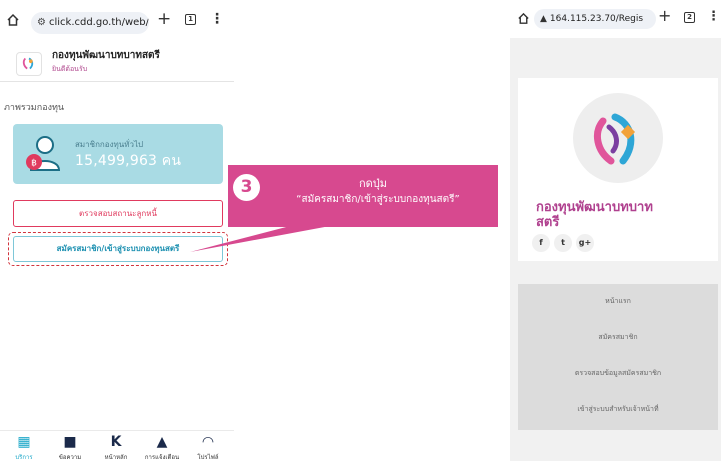  Describe the element at coordinates (208, 442) in the screenshot. I see `profile-icon: ◠` at that location.